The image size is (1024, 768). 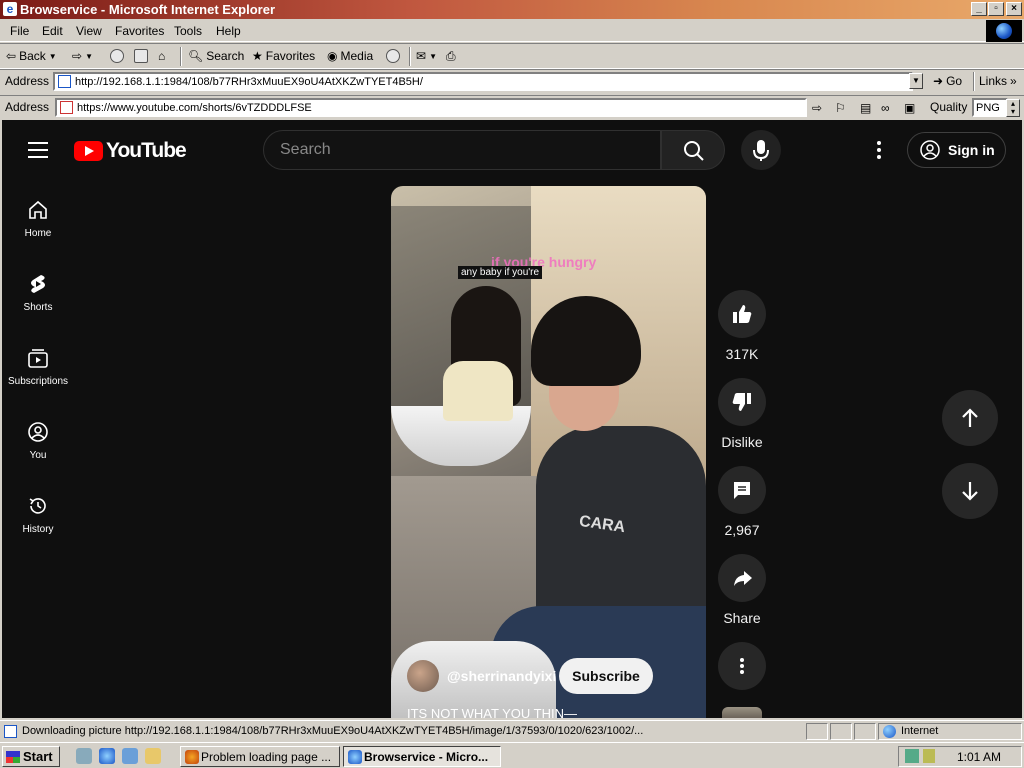 I want to click on nav-shorts: Shorts, so click(x=38, y=292).